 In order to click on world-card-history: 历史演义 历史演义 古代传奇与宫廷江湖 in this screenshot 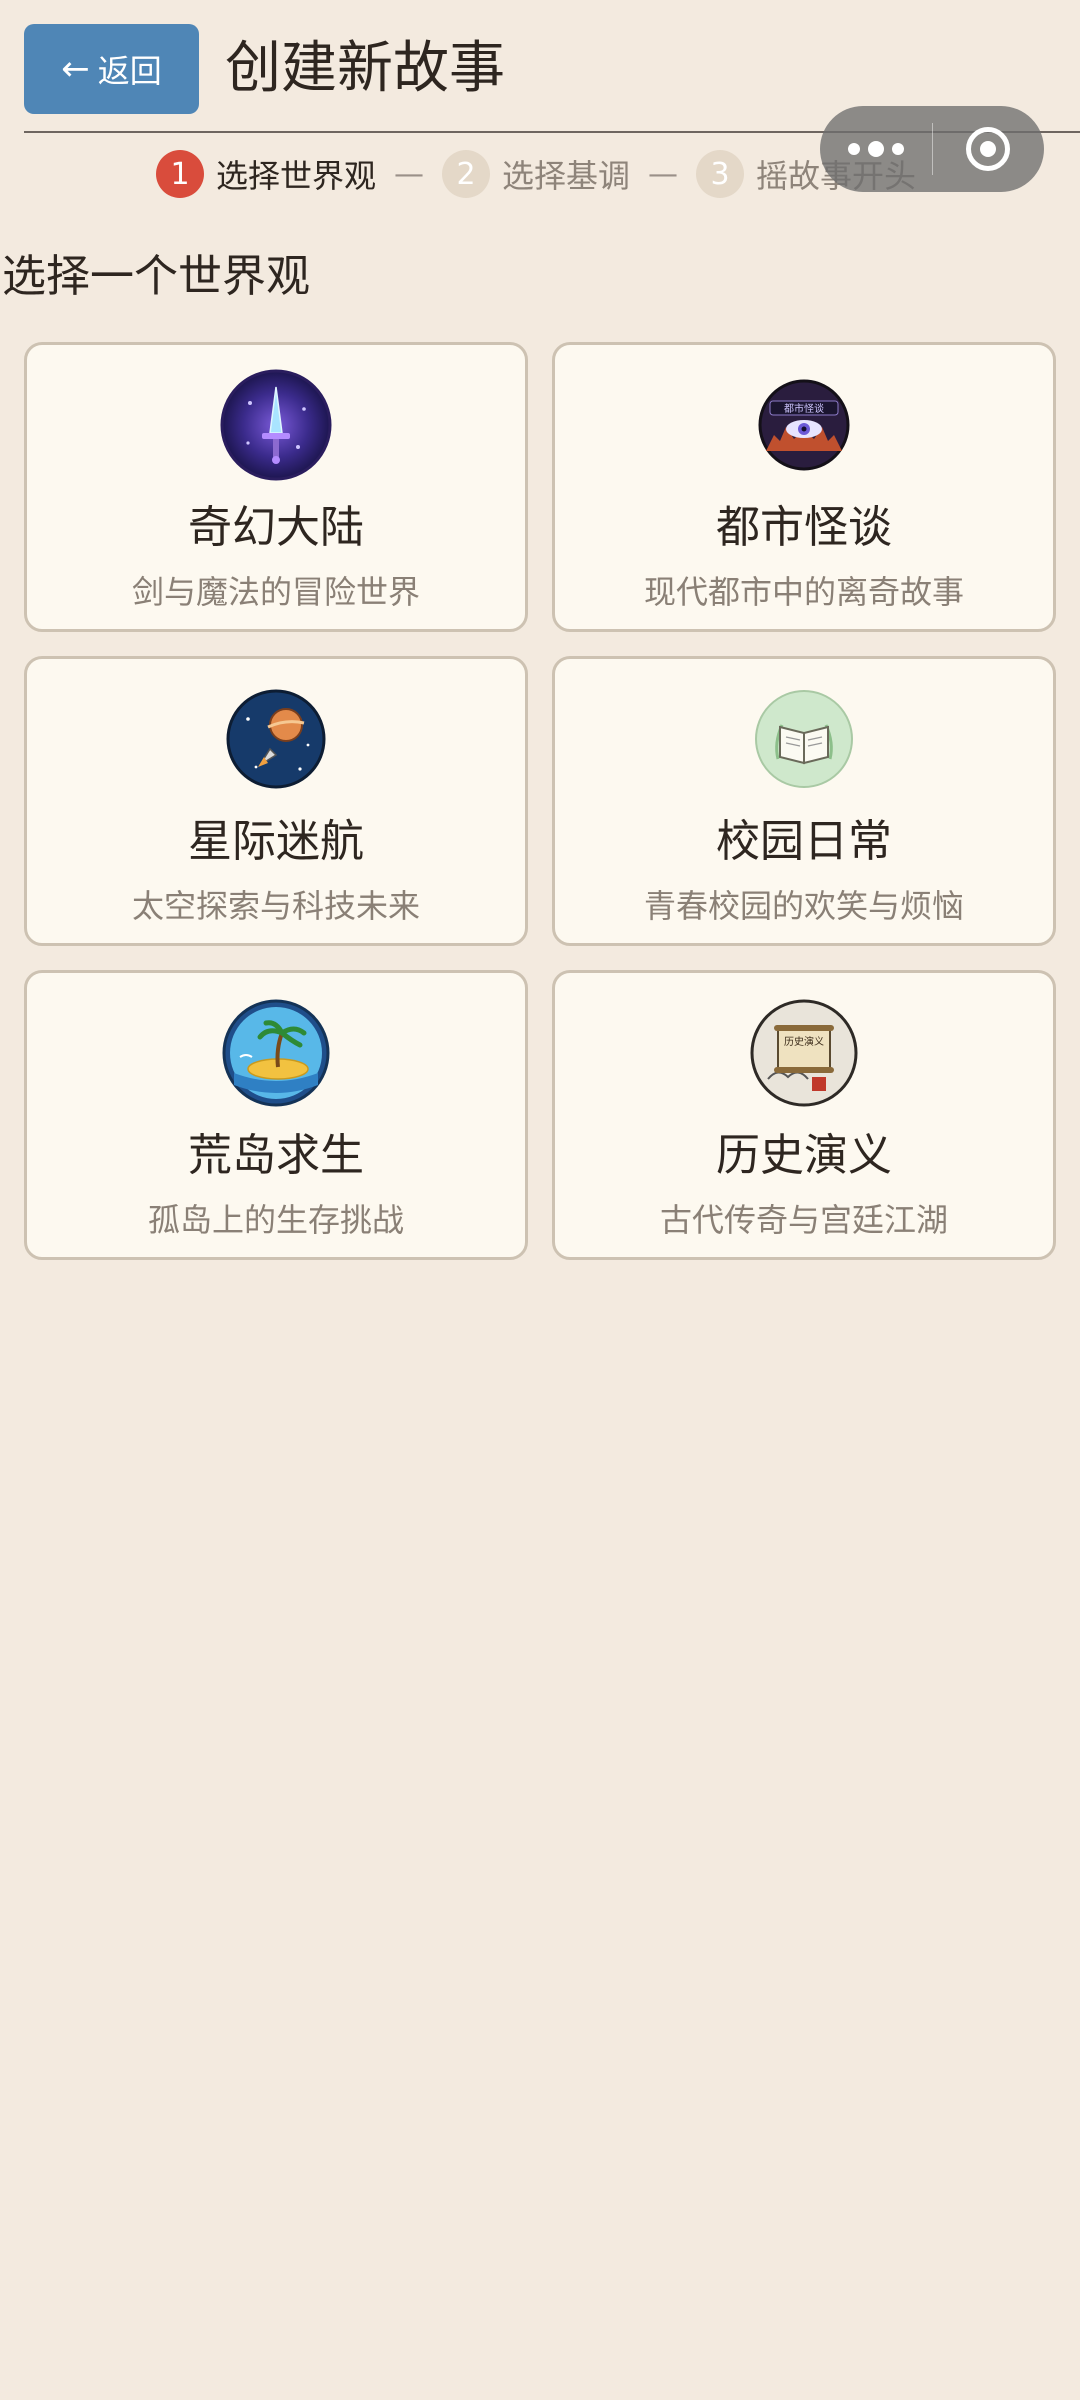, I will do `click(804, 1115)`.